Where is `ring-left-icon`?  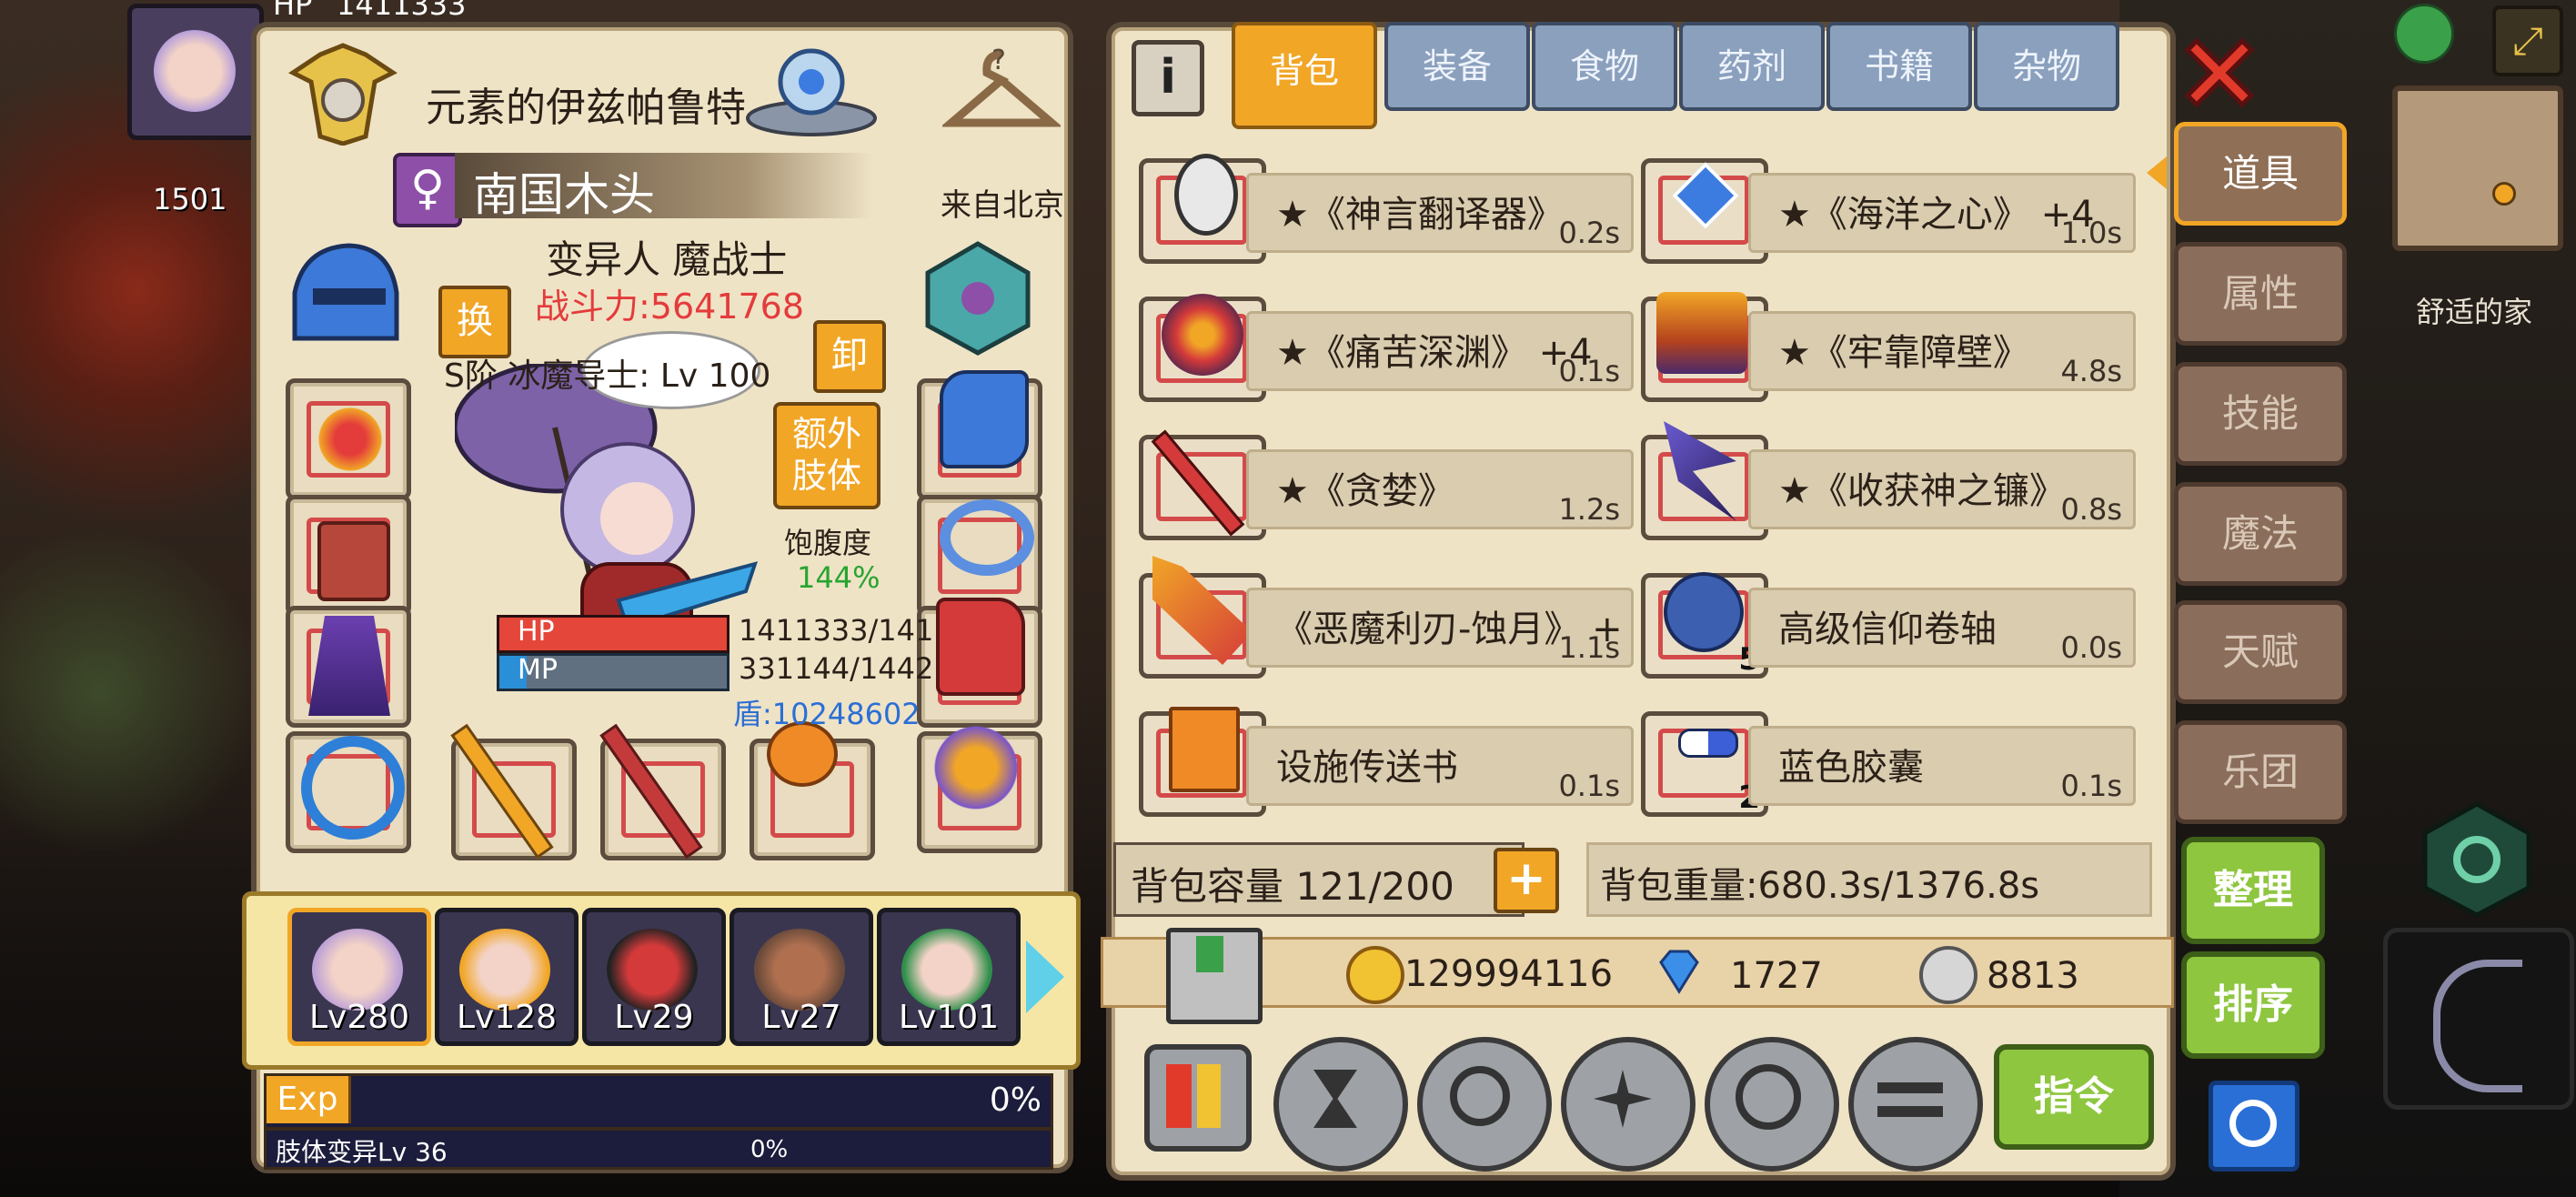
ring-left-icon is located at coordinates (353, 788).